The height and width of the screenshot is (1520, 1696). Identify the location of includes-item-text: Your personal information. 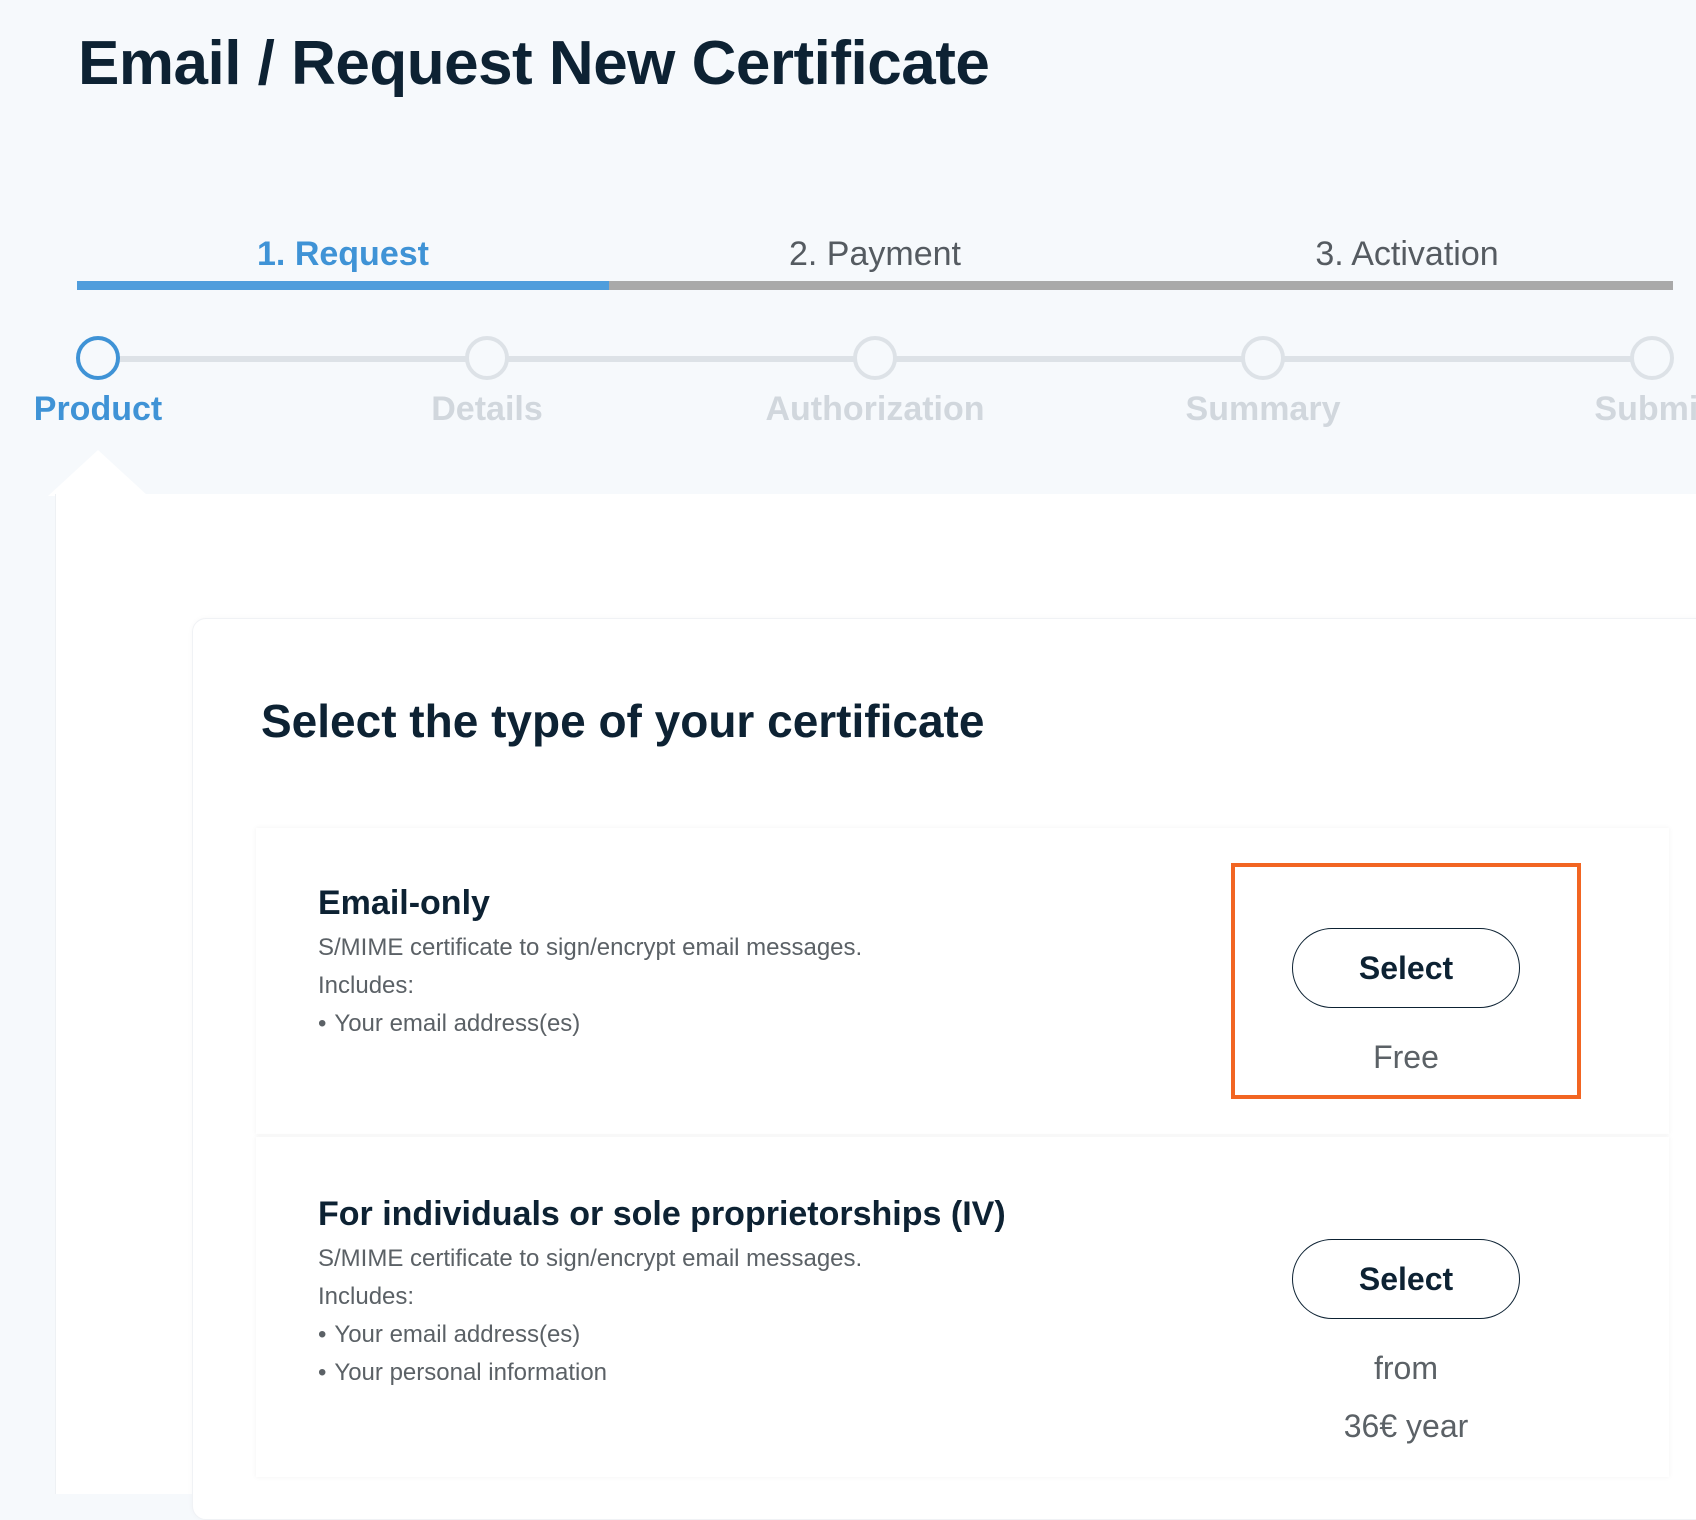
(471, 1372).